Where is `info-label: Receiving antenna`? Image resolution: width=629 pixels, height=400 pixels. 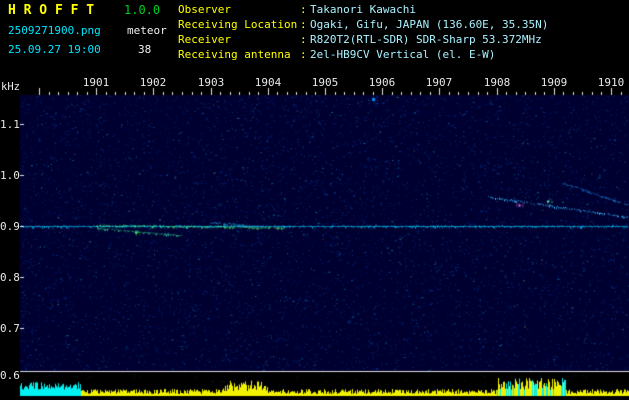 info-label: Receiving antenna is located at coordinates (234, 54).